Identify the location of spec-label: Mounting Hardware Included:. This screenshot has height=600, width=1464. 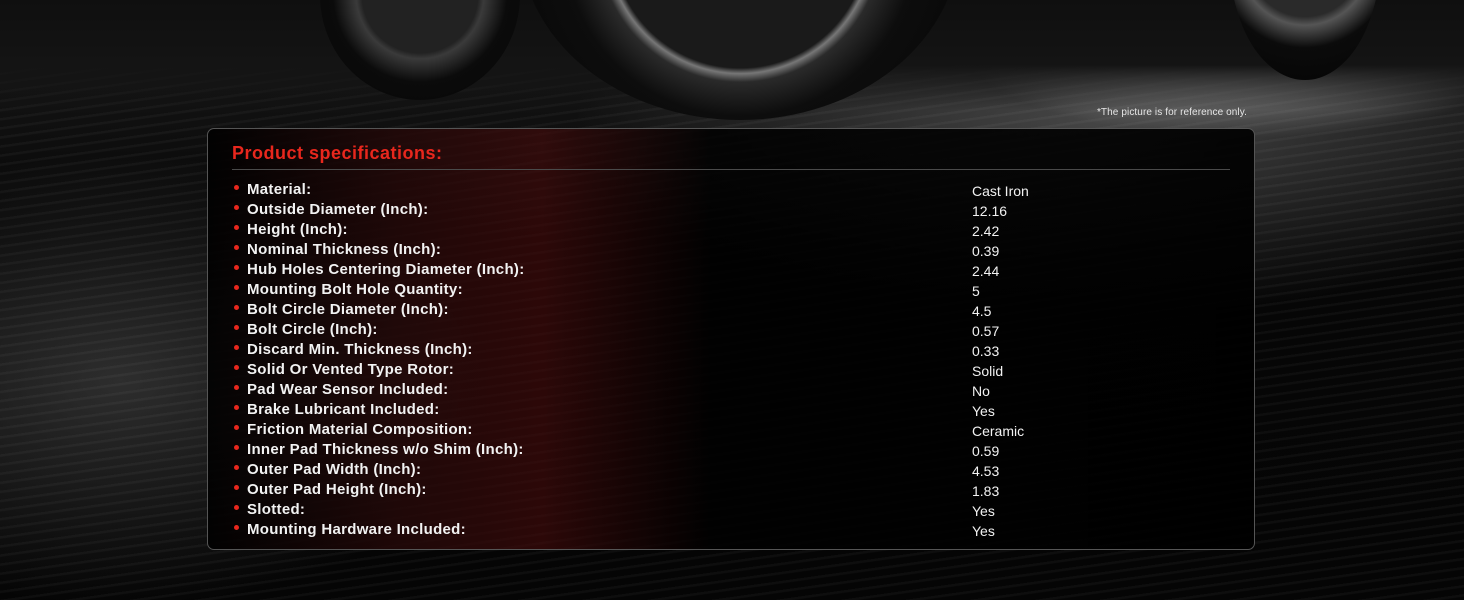
(356, 529).